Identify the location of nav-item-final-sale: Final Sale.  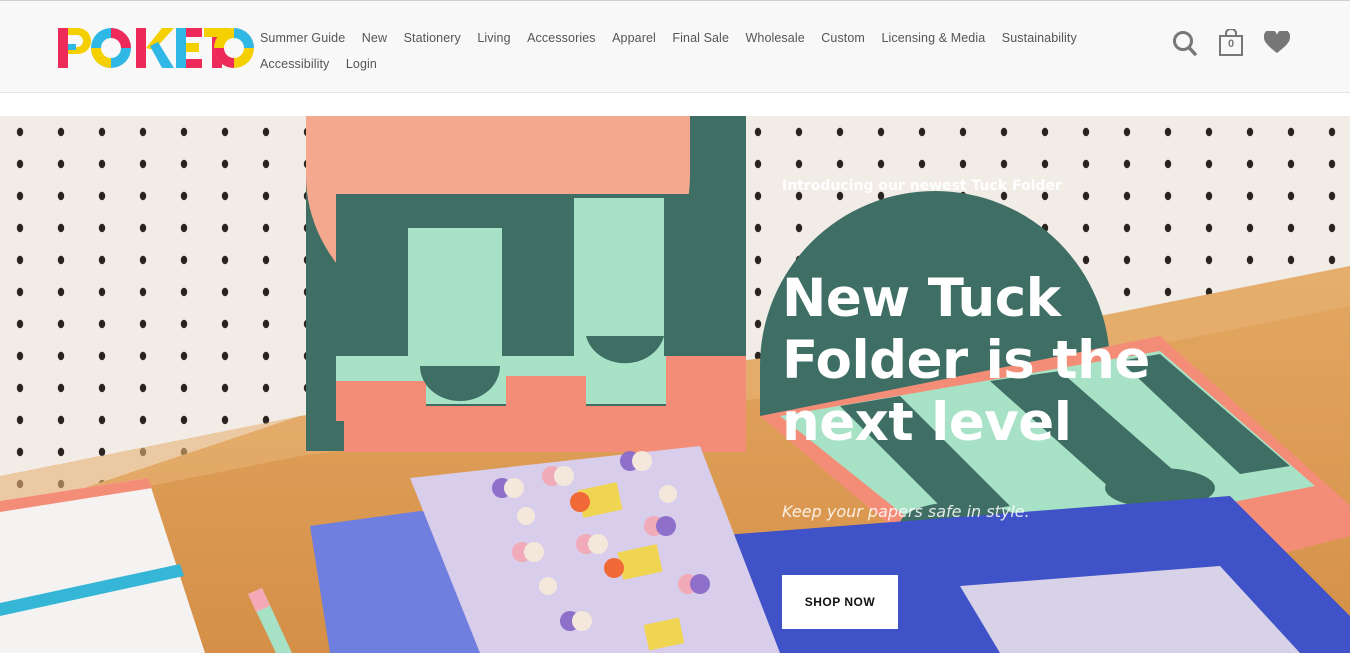
(700, 38).